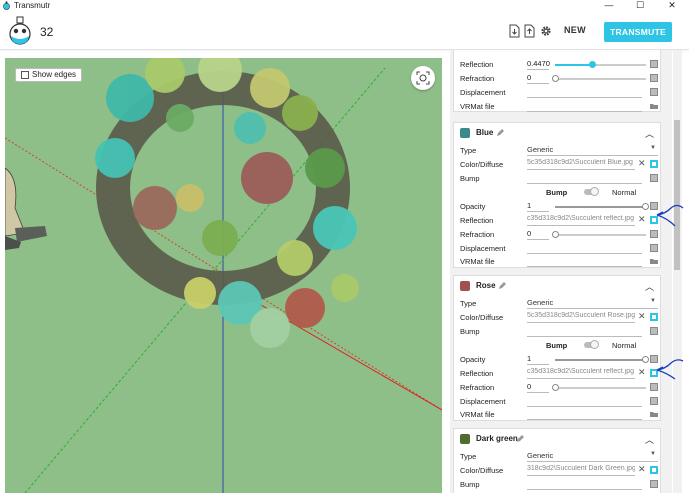 The height and width of the screenshot is (493, 689). I want to click on new-button: NEW, so click(575, 30).